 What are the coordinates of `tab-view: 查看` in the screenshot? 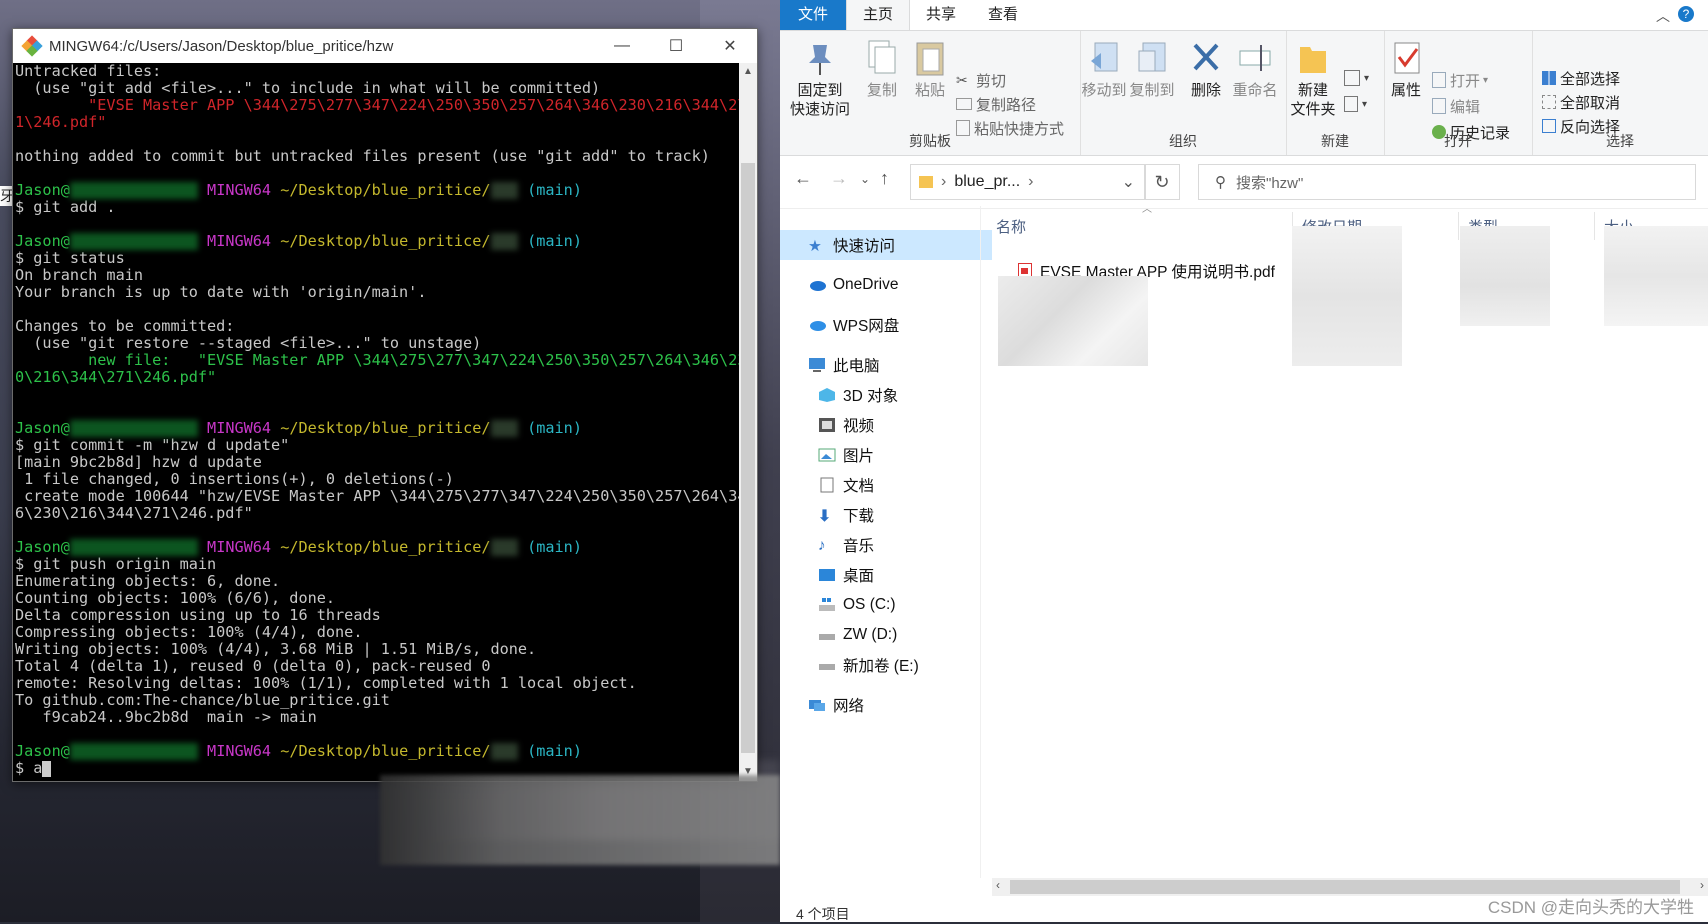 It's located at (1003, 15).